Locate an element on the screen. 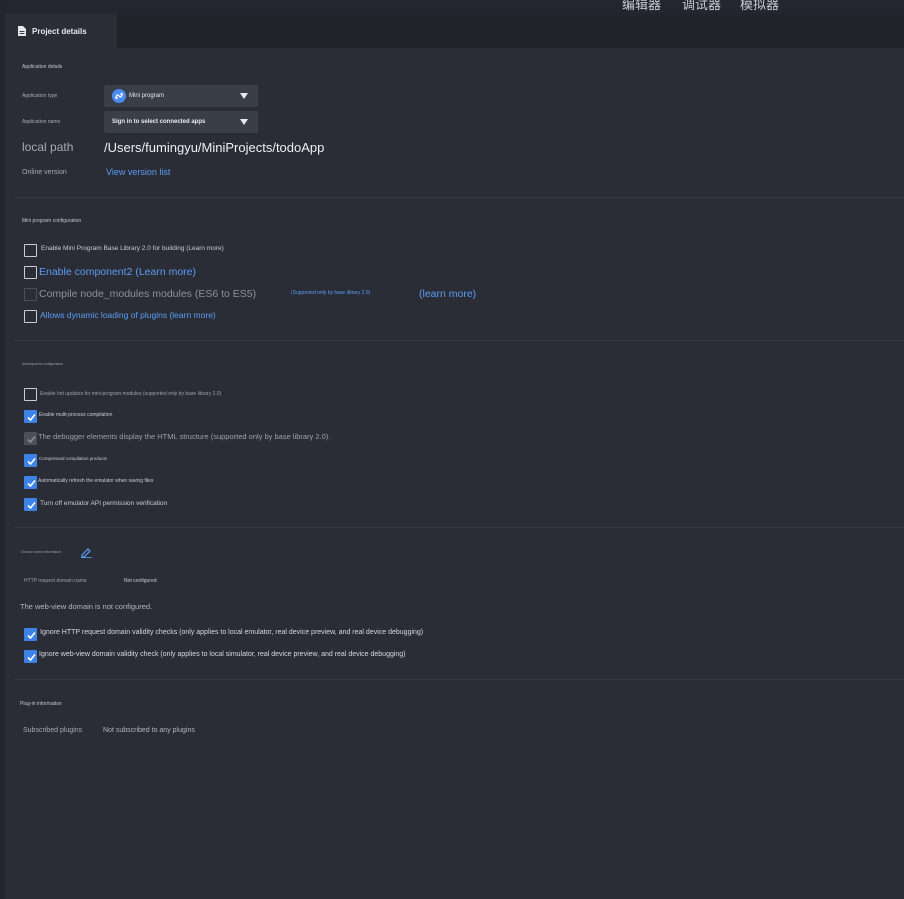 The image size is (904, 899). left-edge-bar is located at coordinates (2, 449).